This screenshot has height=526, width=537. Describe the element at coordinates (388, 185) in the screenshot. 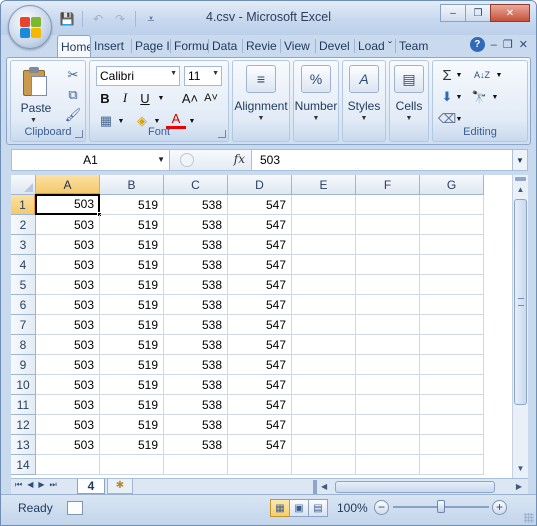

I see `column-header-f: F` at that location.